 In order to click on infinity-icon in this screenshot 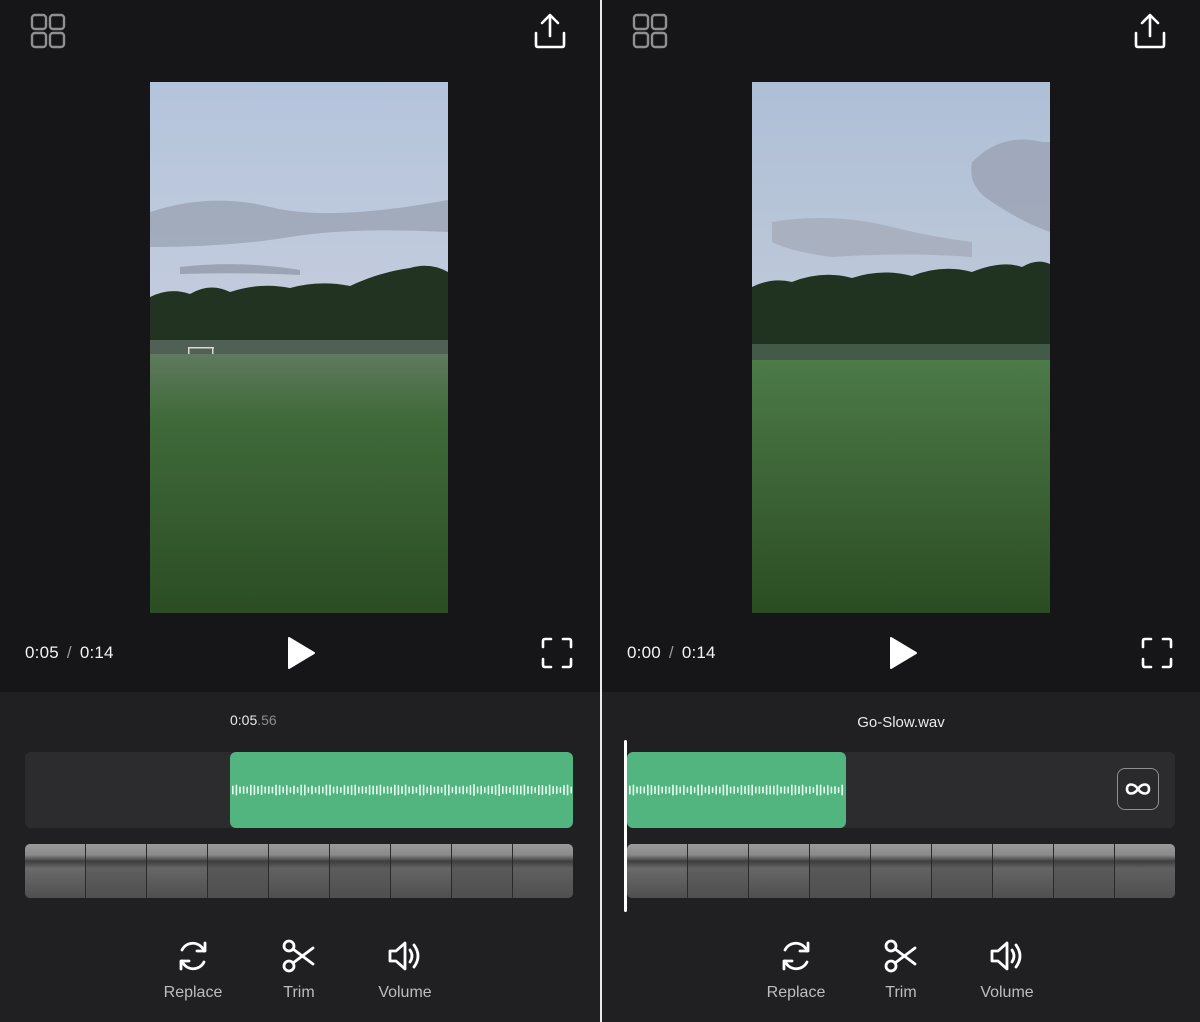, I will do `click(1138, 789)`.